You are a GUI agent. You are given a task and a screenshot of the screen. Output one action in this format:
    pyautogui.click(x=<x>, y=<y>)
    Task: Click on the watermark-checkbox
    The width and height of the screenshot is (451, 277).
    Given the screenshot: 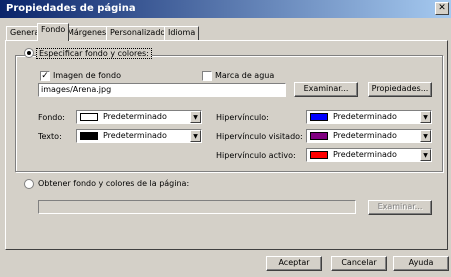 What is the action you would take?
    pyautogui.click(x=207, y=76)
    